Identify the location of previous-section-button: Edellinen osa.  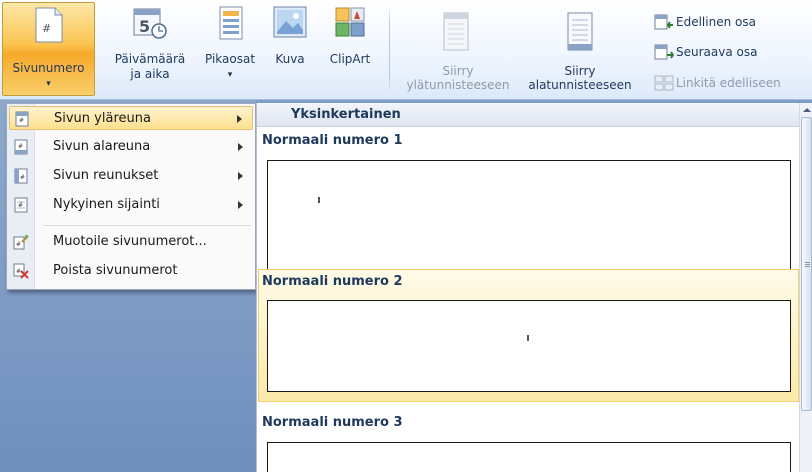
(704, 22).